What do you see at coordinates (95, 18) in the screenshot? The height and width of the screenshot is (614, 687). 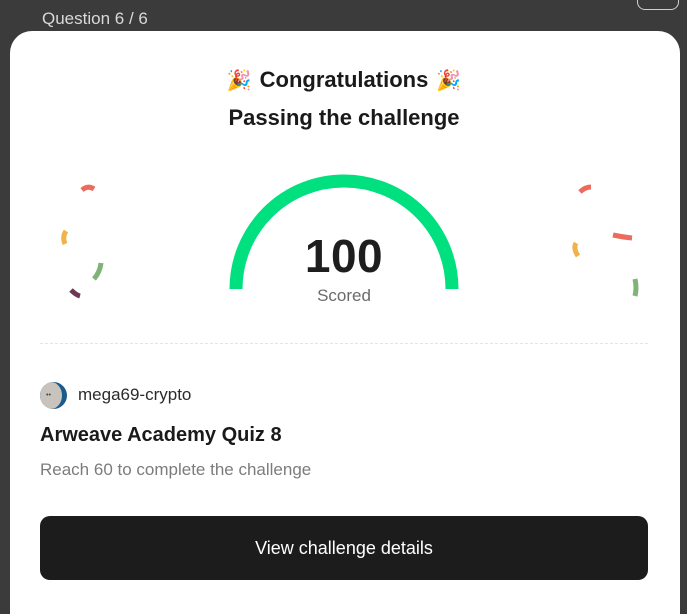 I see `question-counter: Question 6 / 6` at bounding box center [95, 18].